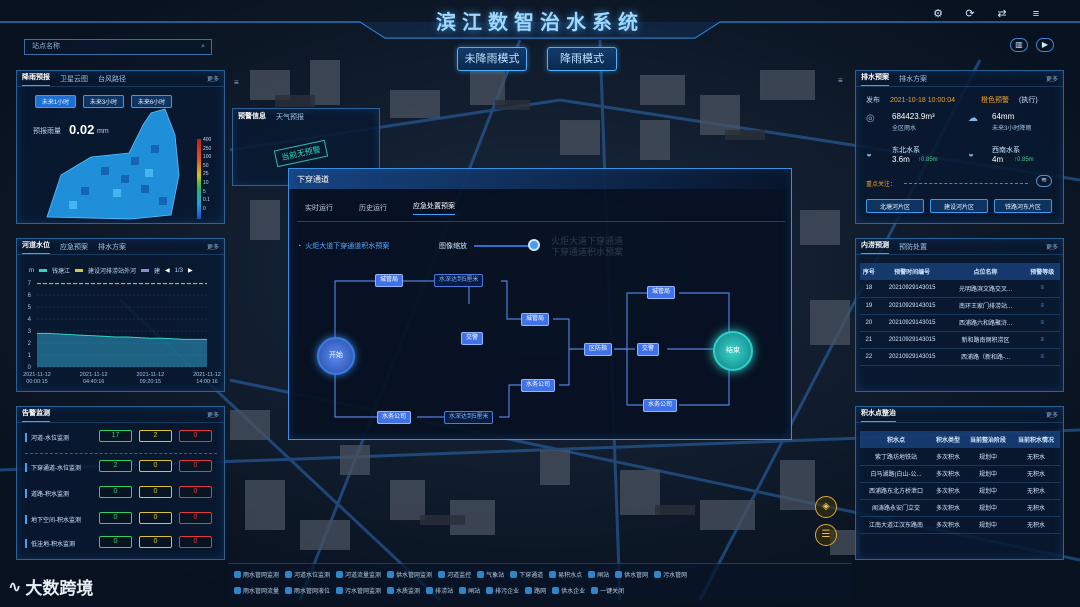  Describe the element at coordinates (213, 78) in the screenshot. I see `rain-more-link: 更多` at that location.